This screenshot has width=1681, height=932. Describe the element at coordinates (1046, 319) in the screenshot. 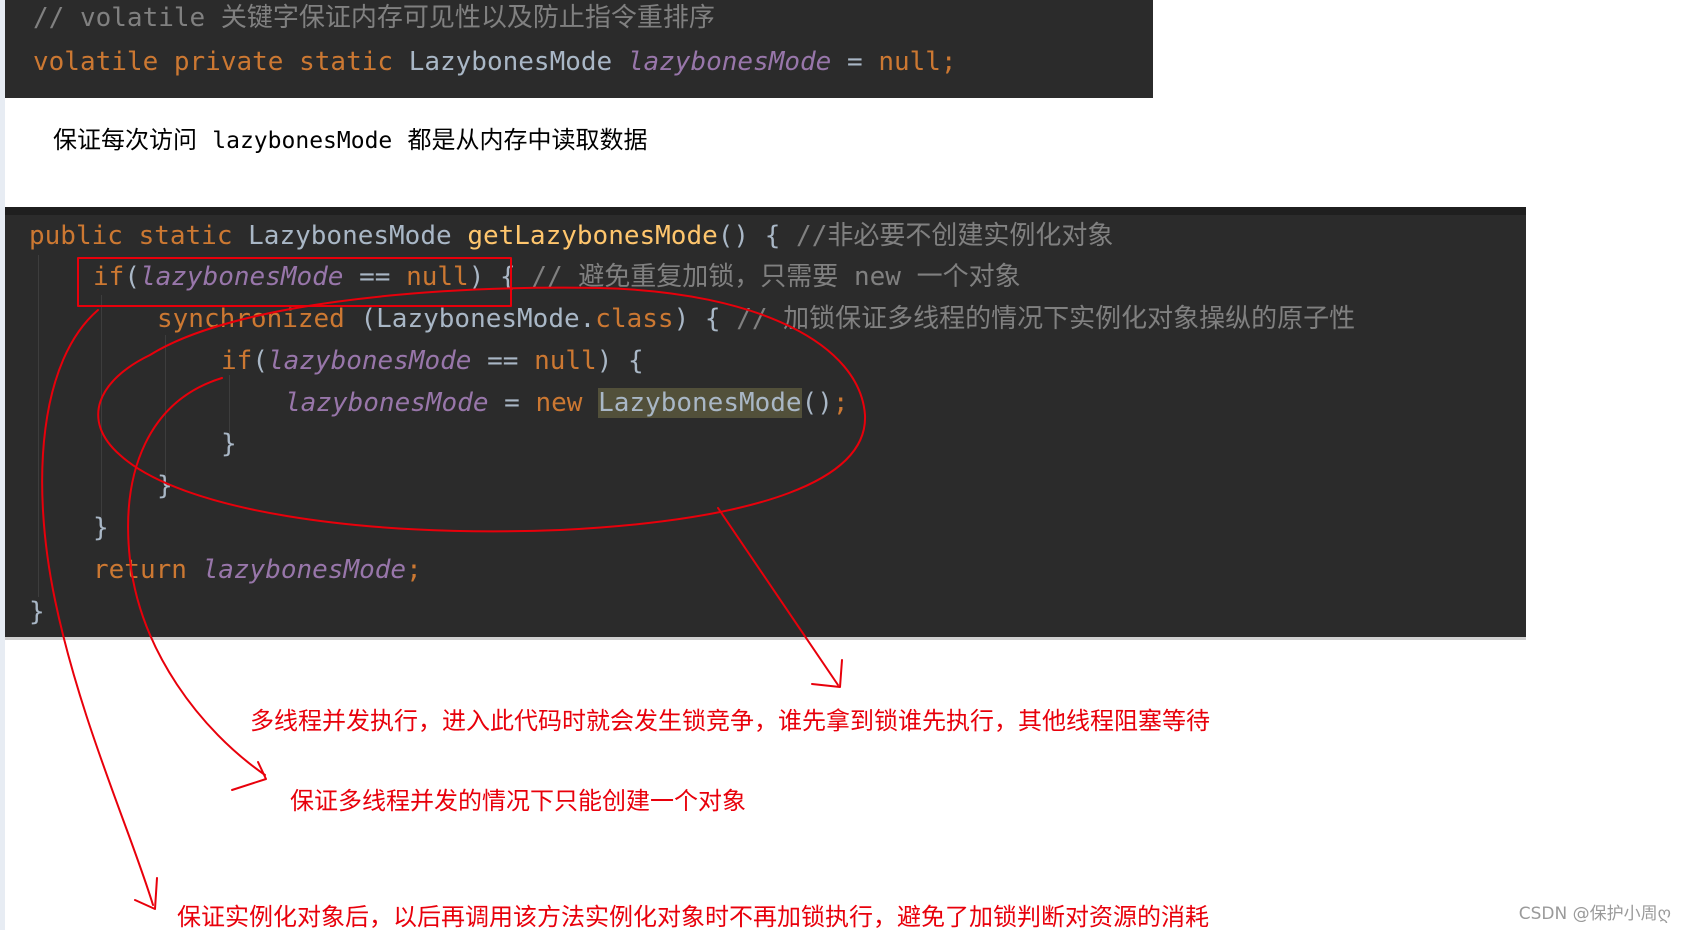

I see `code-comment: // 加锁保证多线程的情况下实例化对象操纵的原子性` at that location.